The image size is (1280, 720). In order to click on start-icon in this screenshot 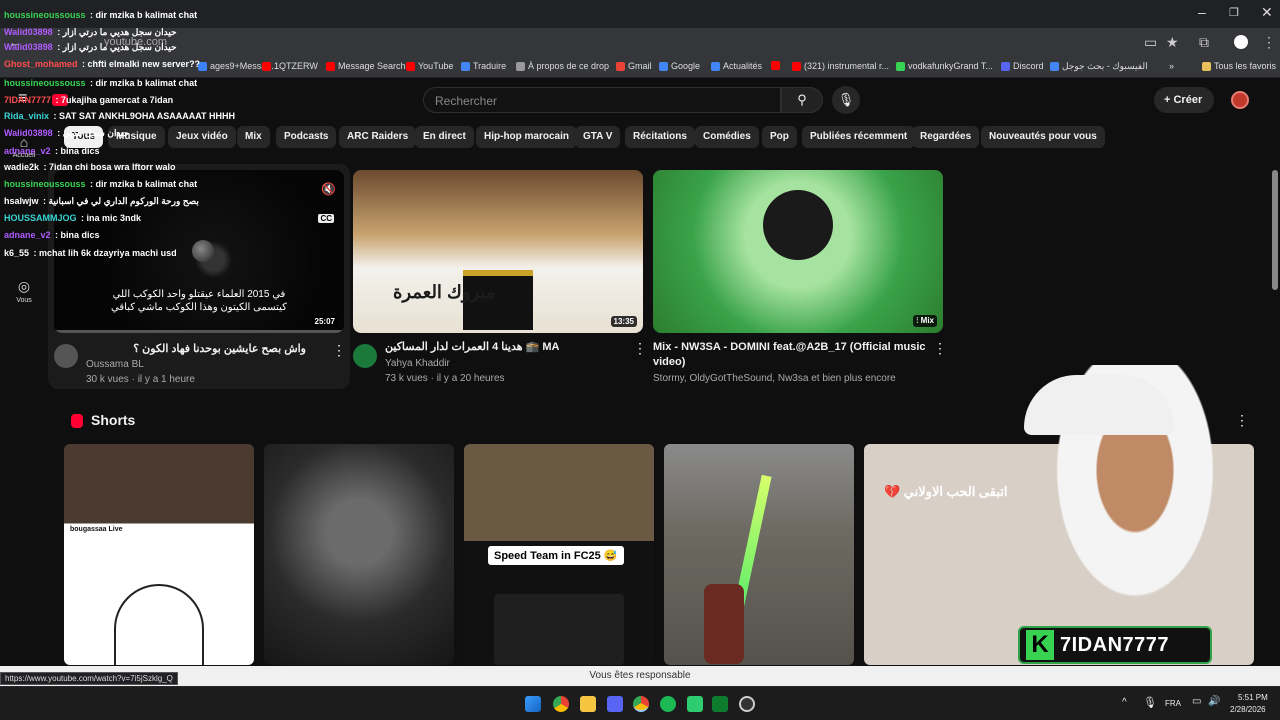, I will do `click(533, 704)`.